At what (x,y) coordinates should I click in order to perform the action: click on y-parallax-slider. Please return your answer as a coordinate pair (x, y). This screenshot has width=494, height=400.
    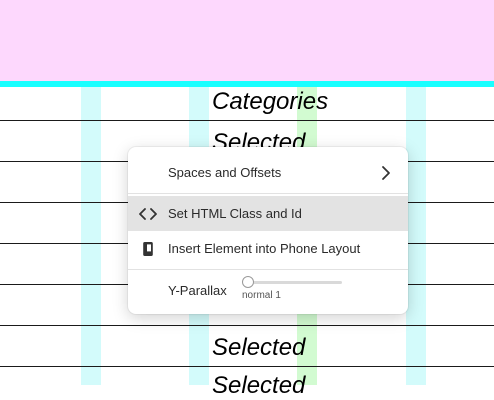
    Looking at the image, I should click on (292, 282).